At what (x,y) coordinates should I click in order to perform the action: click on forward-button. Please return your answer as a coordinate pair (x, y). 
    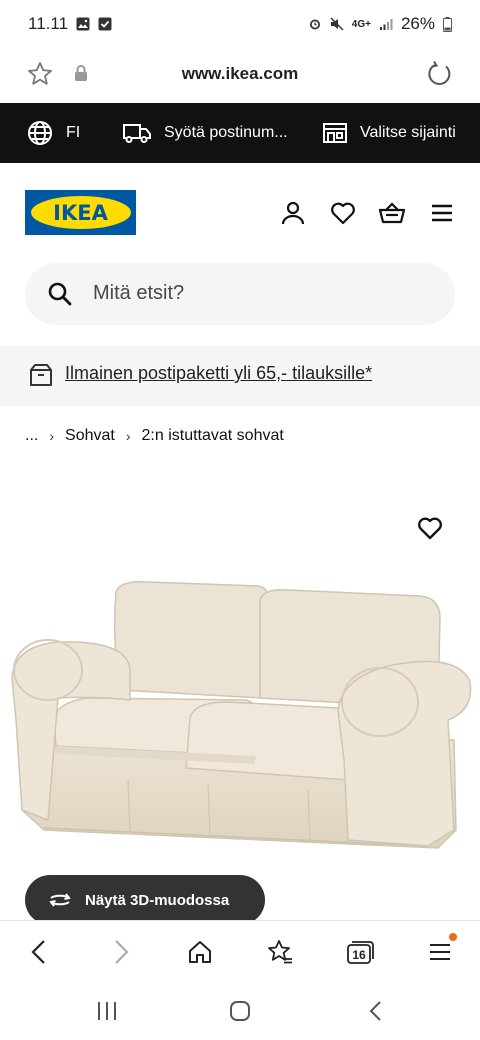
    Looking at the image, I should click on (121, 952).